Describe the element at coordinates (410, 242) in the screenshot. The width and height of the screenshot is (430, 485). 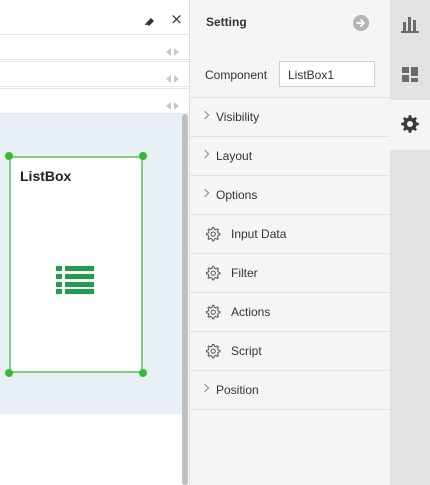
I see `icon-rail` at that location.